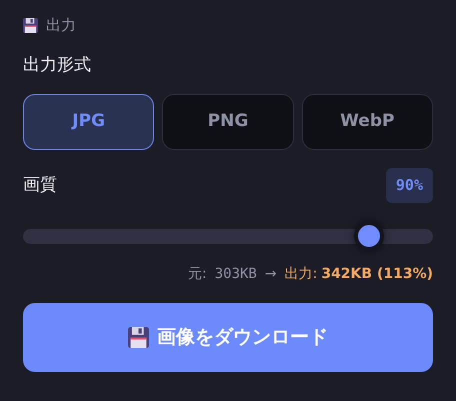  I want to click on original-size-label: 元:, so click(197, 274).